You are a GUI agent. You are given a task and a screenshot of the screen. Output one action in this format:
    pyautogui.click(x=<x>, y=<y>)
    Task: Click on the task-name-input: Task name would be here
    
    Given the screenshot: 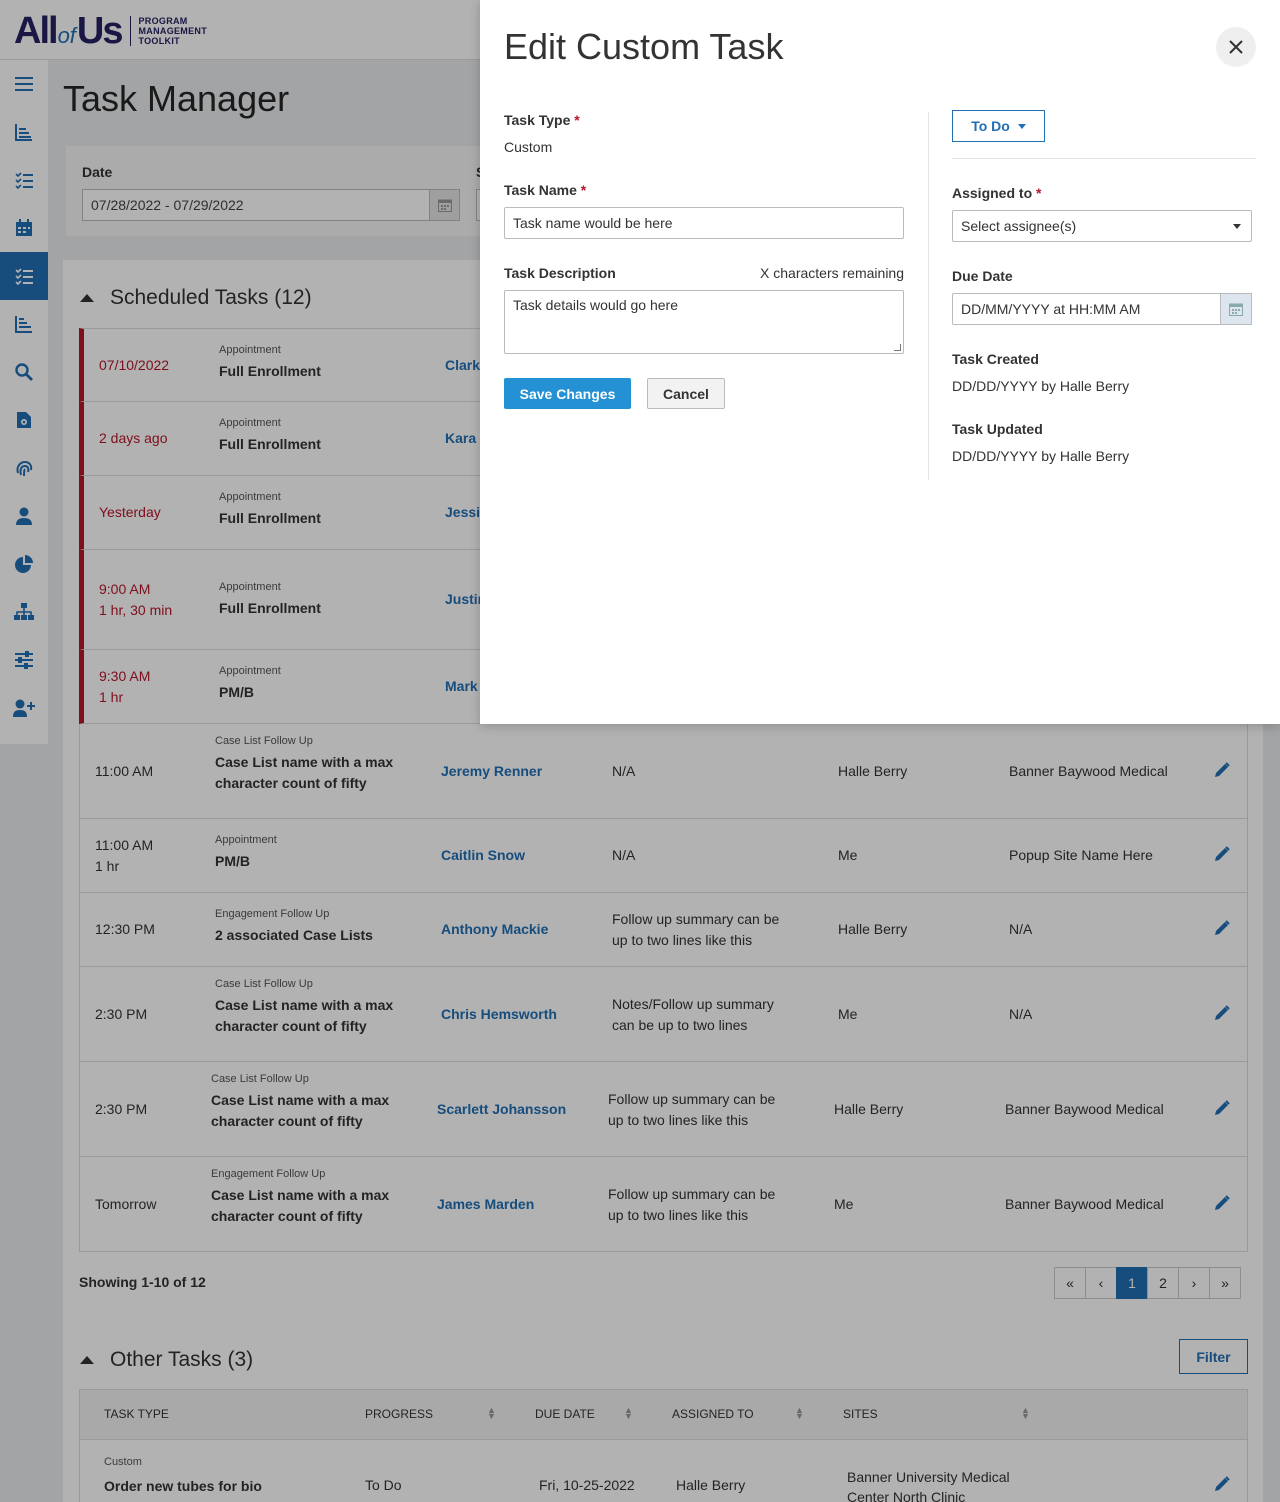 What is the action you would take?
    pyautogui.click(x=704, y=223)
    